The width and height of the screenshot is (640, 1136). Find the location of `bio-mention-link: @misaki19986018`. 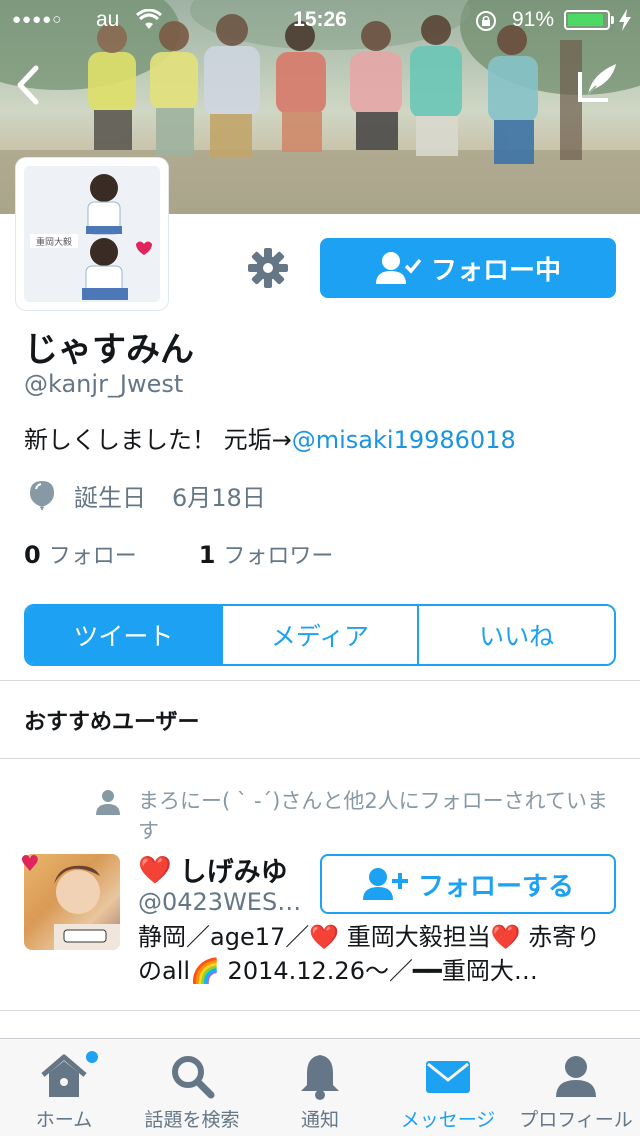

bio-mention-link: @misaki19986018 is located at coordinates (404, 440).